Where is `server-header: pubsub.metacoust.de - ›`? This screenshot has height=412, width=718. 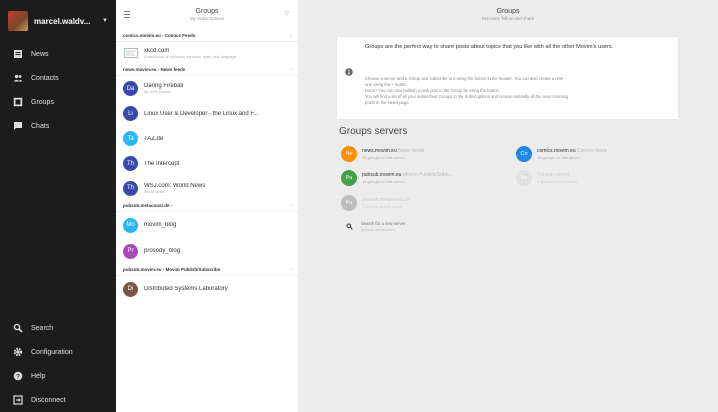
server-header: pubsub.metacoust.de - › is located at coordinates (207, 206).